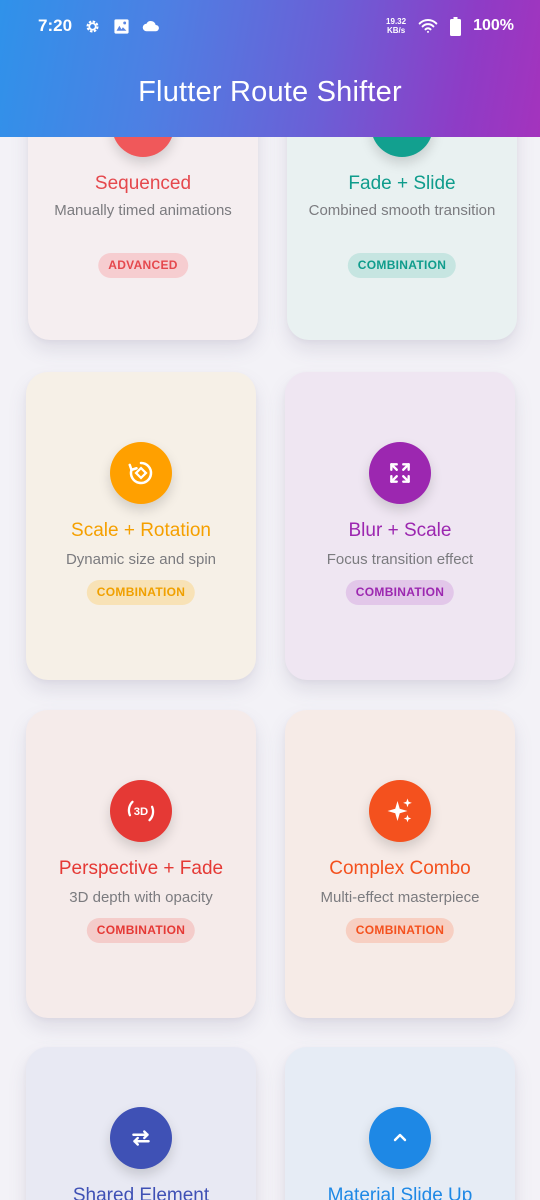  What do you see at coordinates (493, 25) in the screenshot?
I see `battery-percentage: 100%` at bounding box center [493, 25].